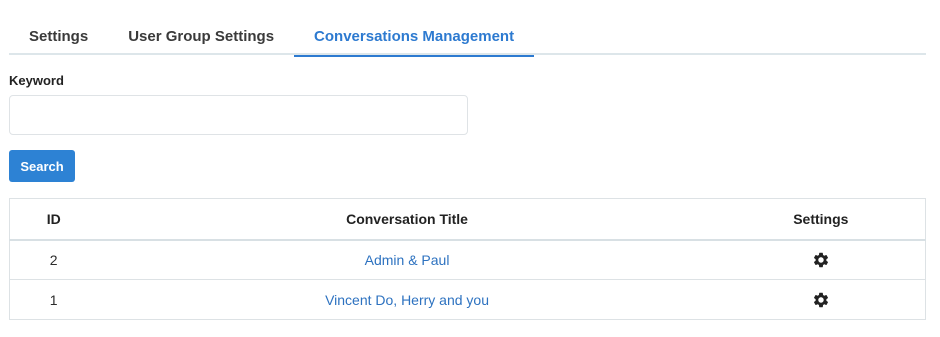  I want to click on conversation-title-link: Admin & Paul, so click(407, 260).